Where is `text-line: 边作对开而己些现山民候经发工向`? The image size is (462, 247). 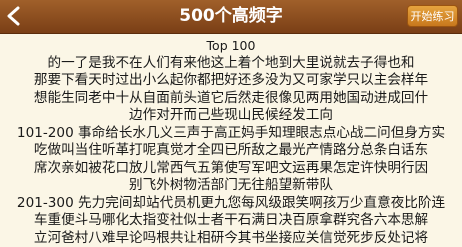
text-line: 边作对开而己些现山民候经发工向 is located at coordinates (231, 116).